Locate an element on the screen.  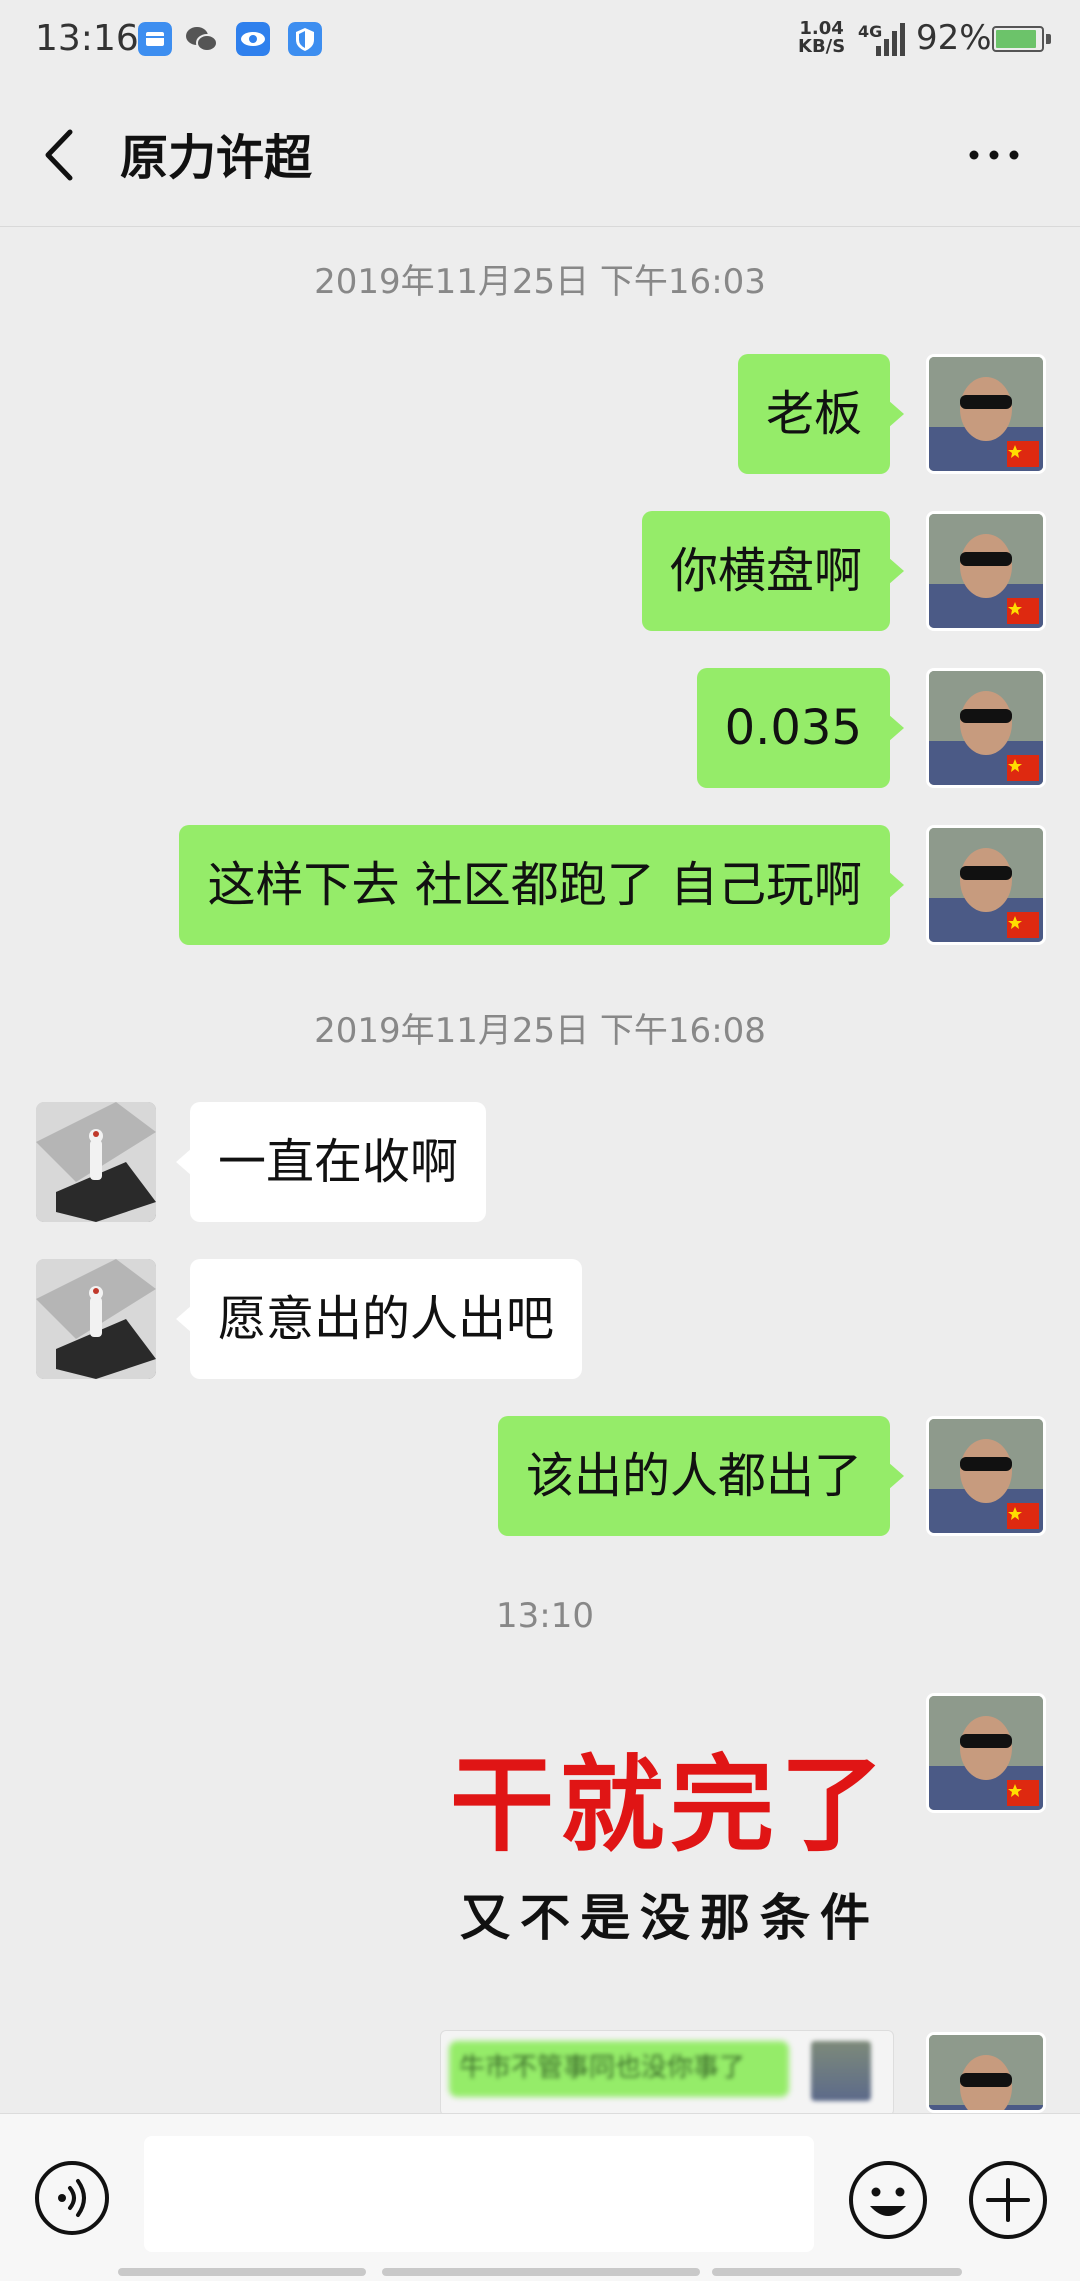
battery-level-fill is located at coordinates (1016, 39).